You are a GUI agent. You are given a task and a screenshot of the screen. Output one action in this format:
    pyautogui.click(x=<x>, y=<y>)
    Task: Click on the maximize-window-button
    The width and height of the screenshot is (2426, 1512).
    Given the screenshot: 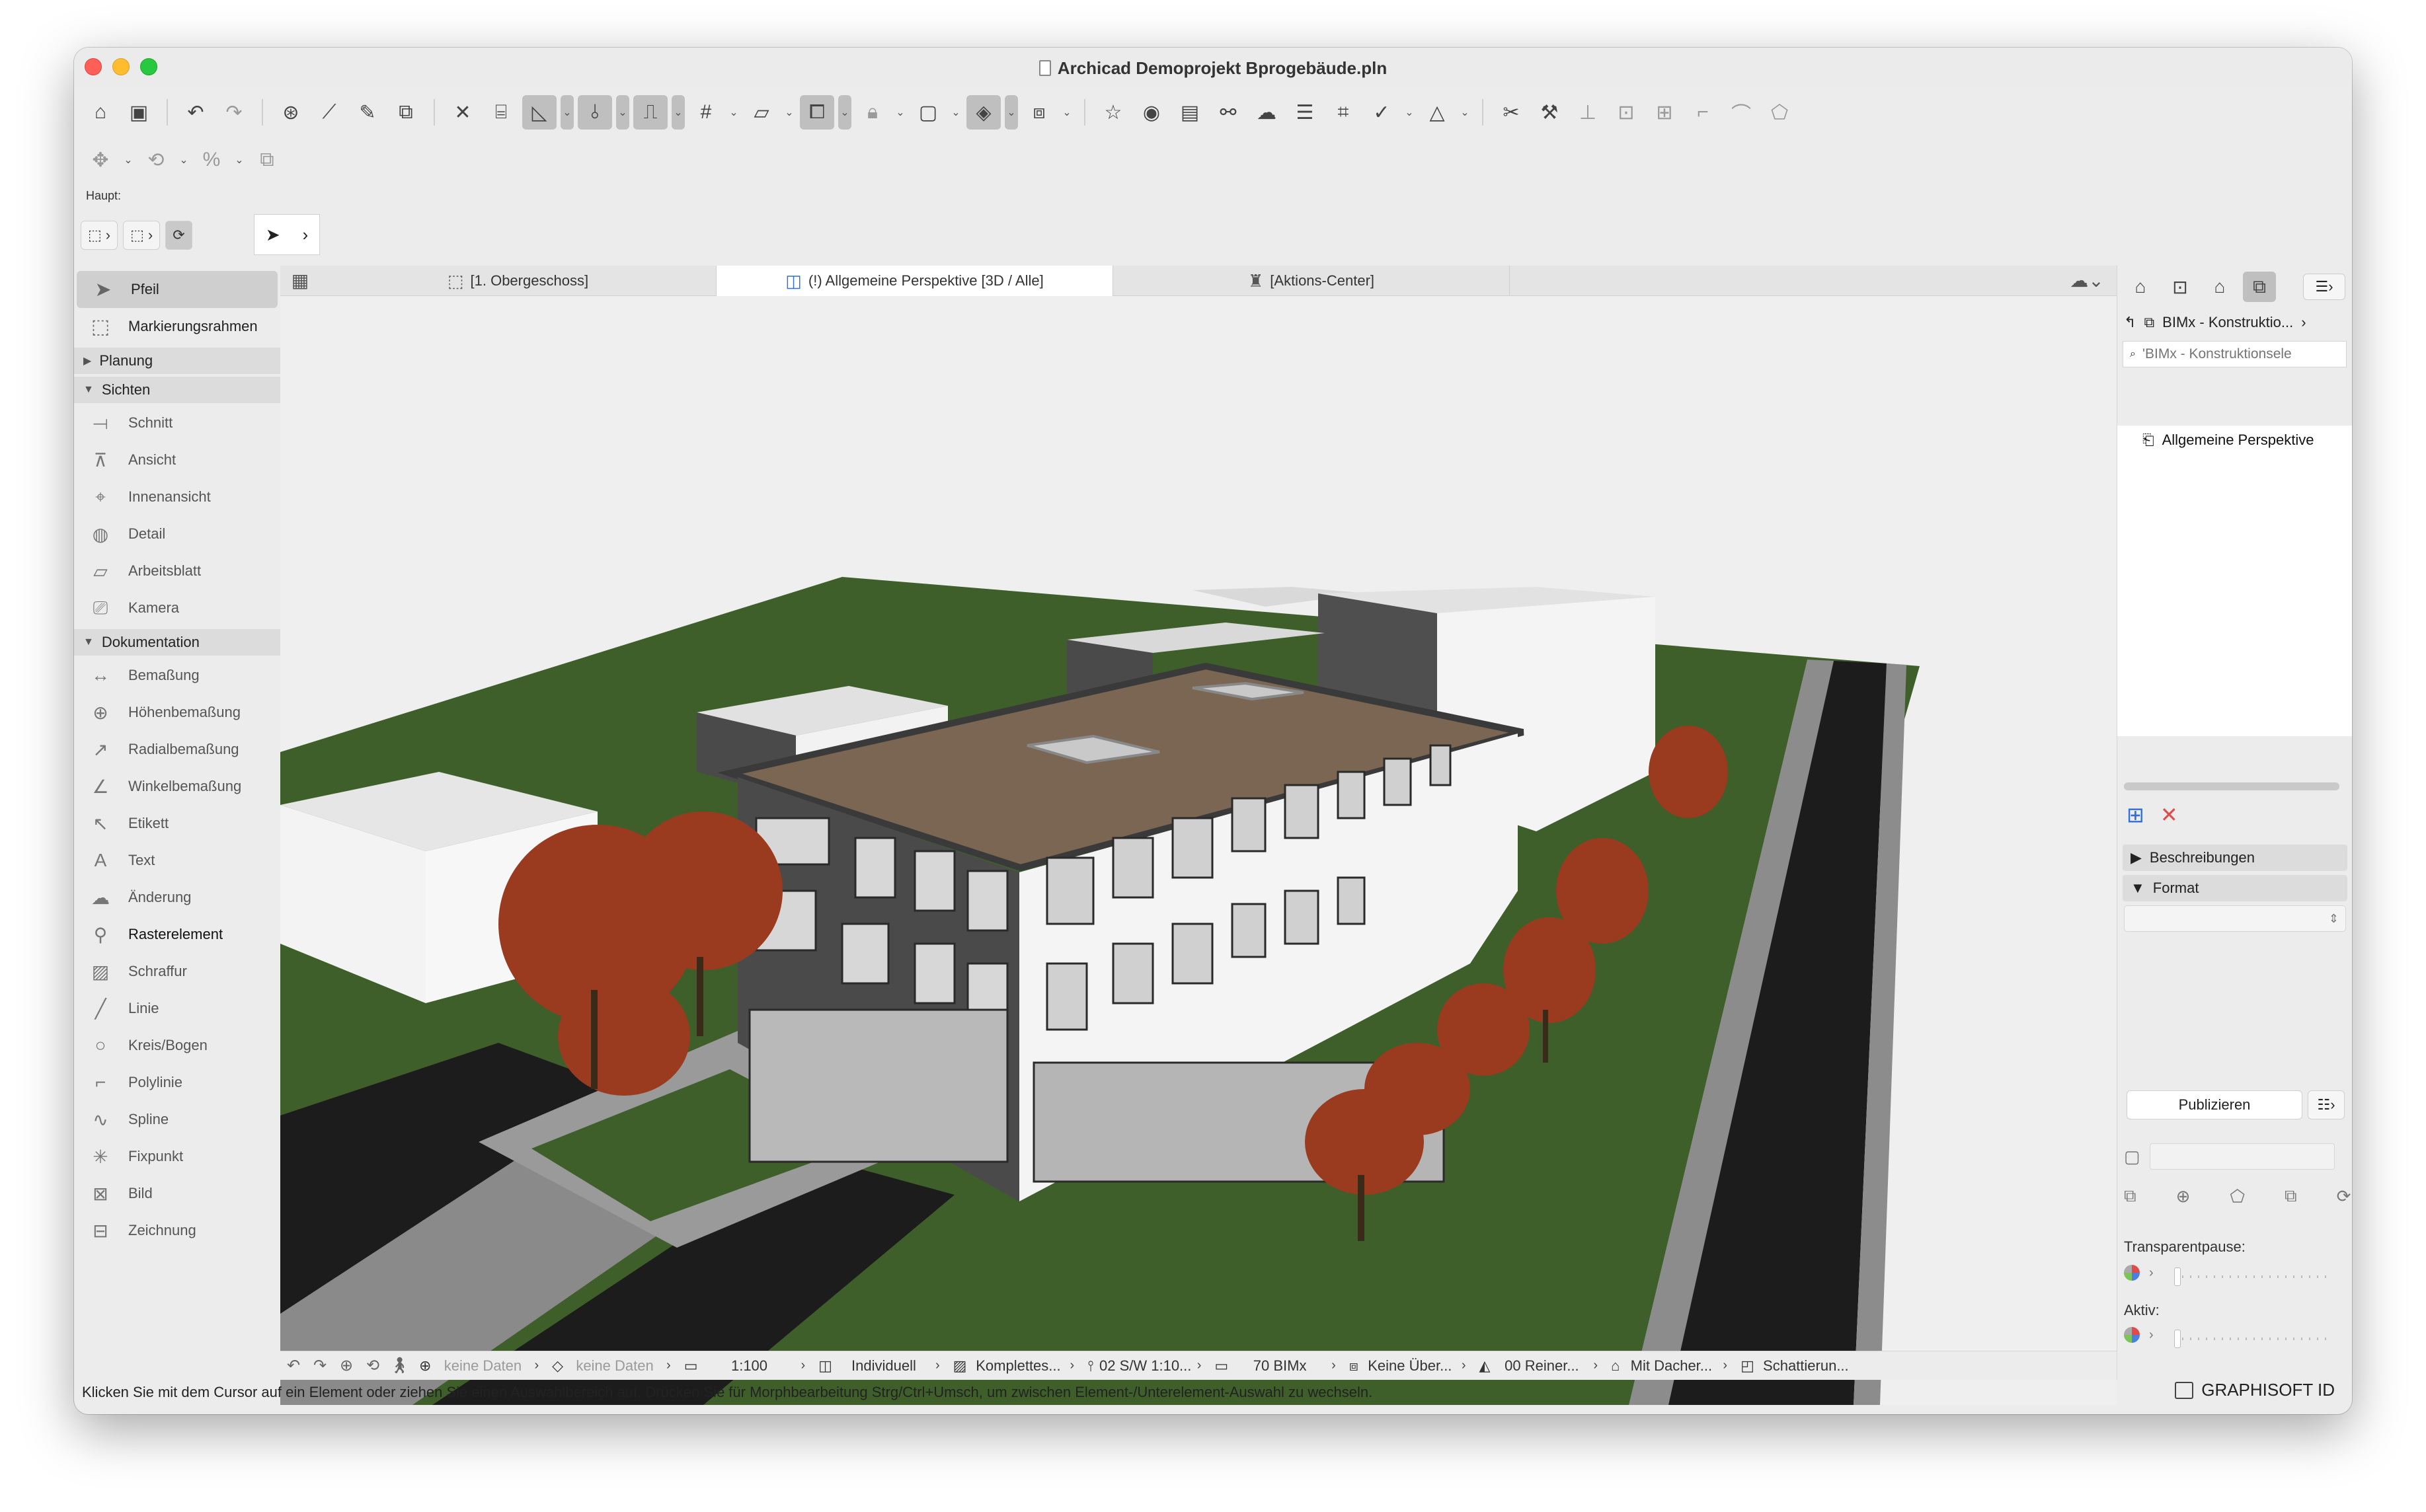 What is the action you would take?
    pyautogui.click(x=148, y=66)
    